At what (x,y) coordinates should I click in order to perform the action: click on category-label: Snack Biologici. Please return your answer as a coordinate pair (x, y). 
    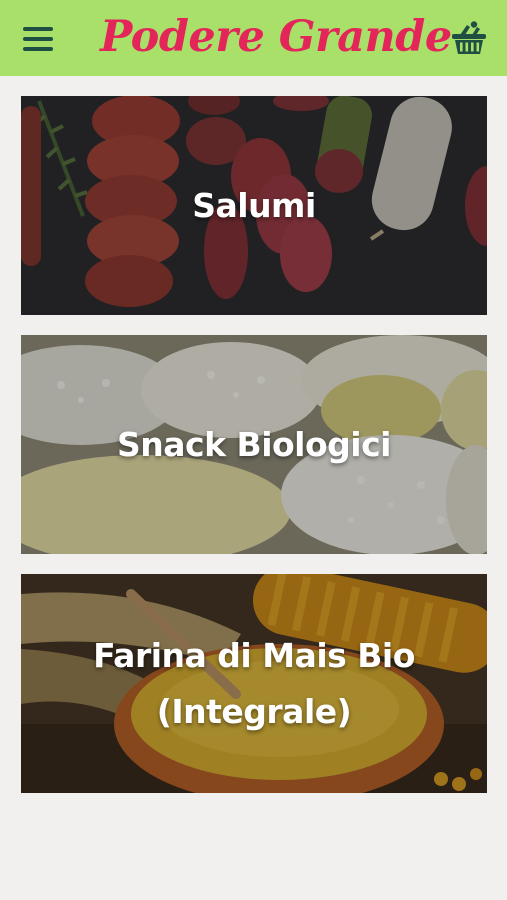
    Looking at the image, I should click on (254, 444).